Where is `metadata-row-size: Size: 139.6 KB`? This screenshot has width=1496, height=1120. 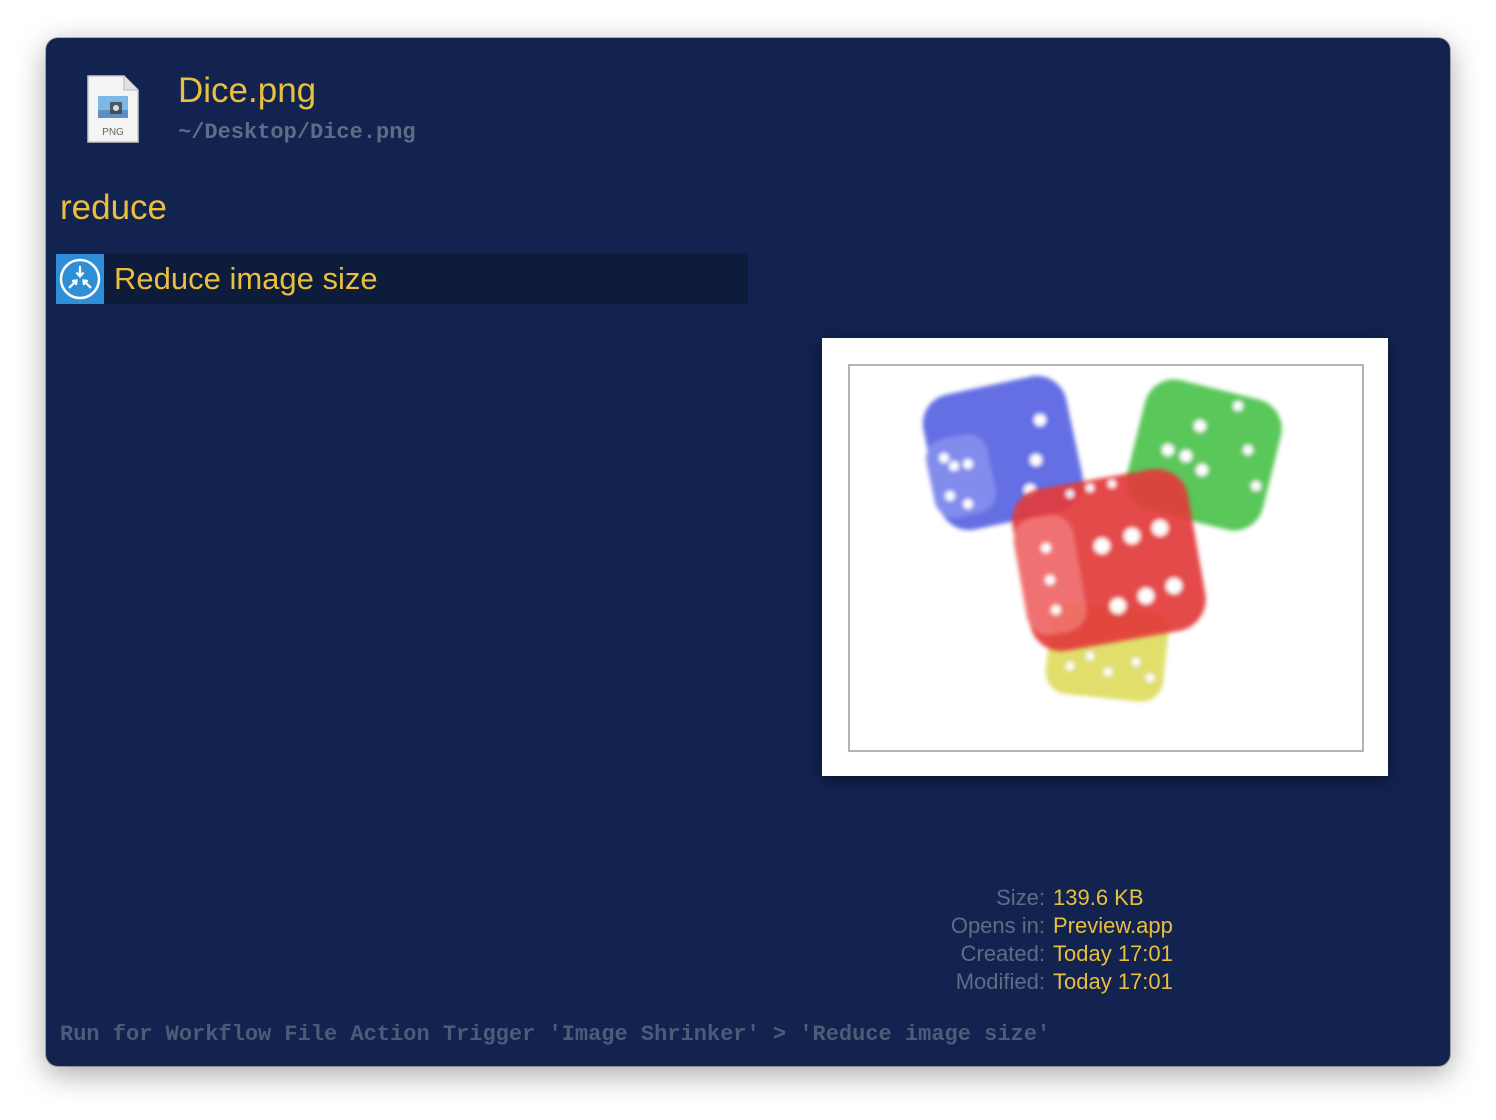
metadata-row-size: Size: 139.6 KB is located at coordinates (1042, 898).